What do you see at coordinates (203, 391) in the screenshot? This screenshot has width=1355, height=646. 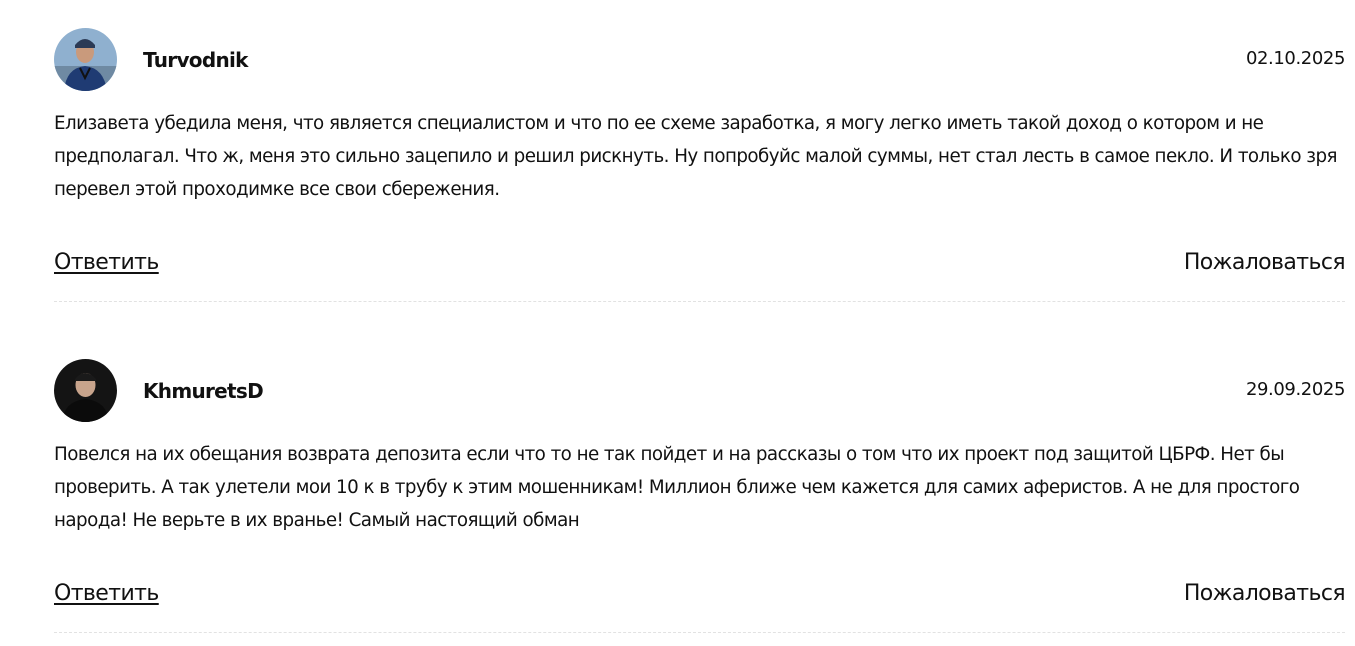 I see `comment-author: KhmuretsD` at bounding box center [203, 391].